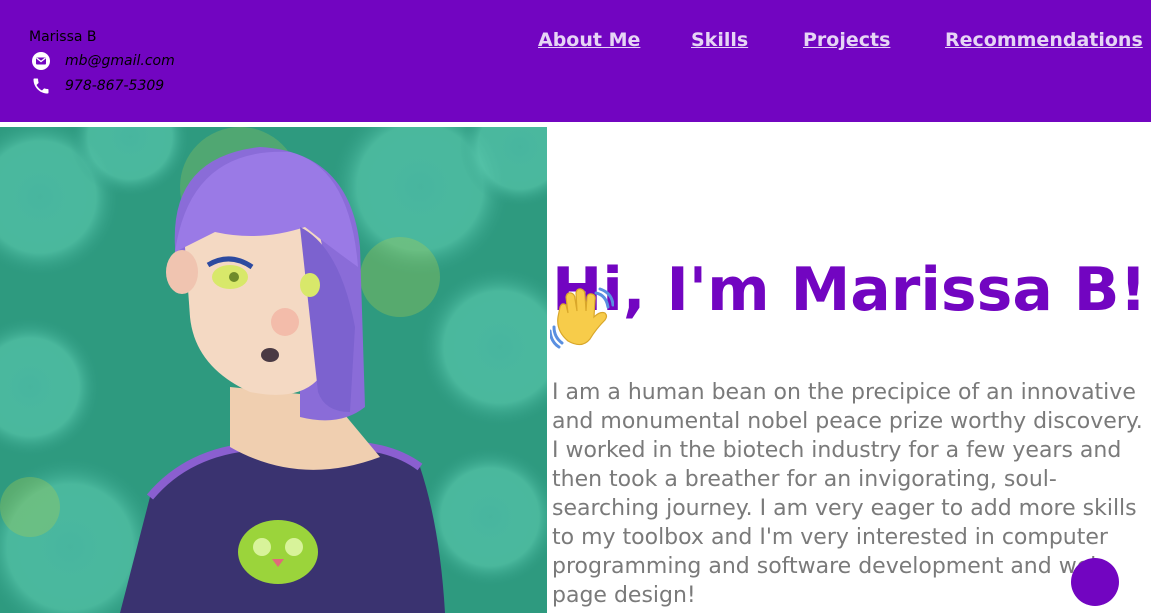 The image size is (1151, 613). Describe the element at coordinates (849, 290) in the screenshot. I see `hero-heading: Hi, I'm Marissa B!` at that location.